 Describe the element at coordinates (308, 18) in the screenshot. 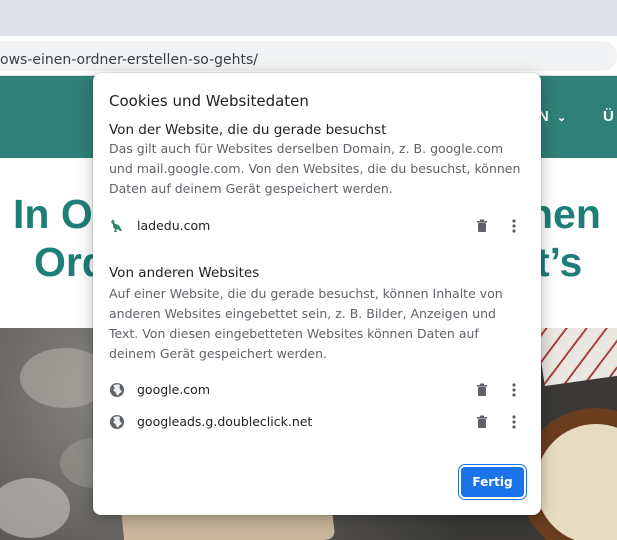

I see `browser-tabstrip` at that location.